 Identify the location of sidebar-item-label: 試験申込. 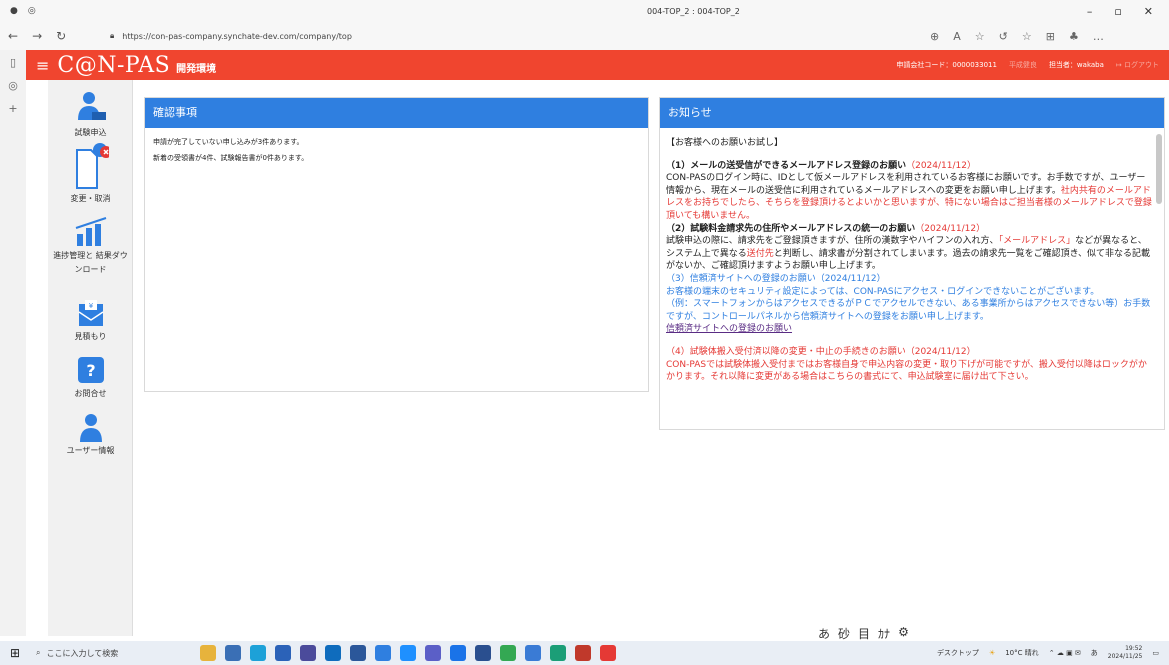
(90, 132).